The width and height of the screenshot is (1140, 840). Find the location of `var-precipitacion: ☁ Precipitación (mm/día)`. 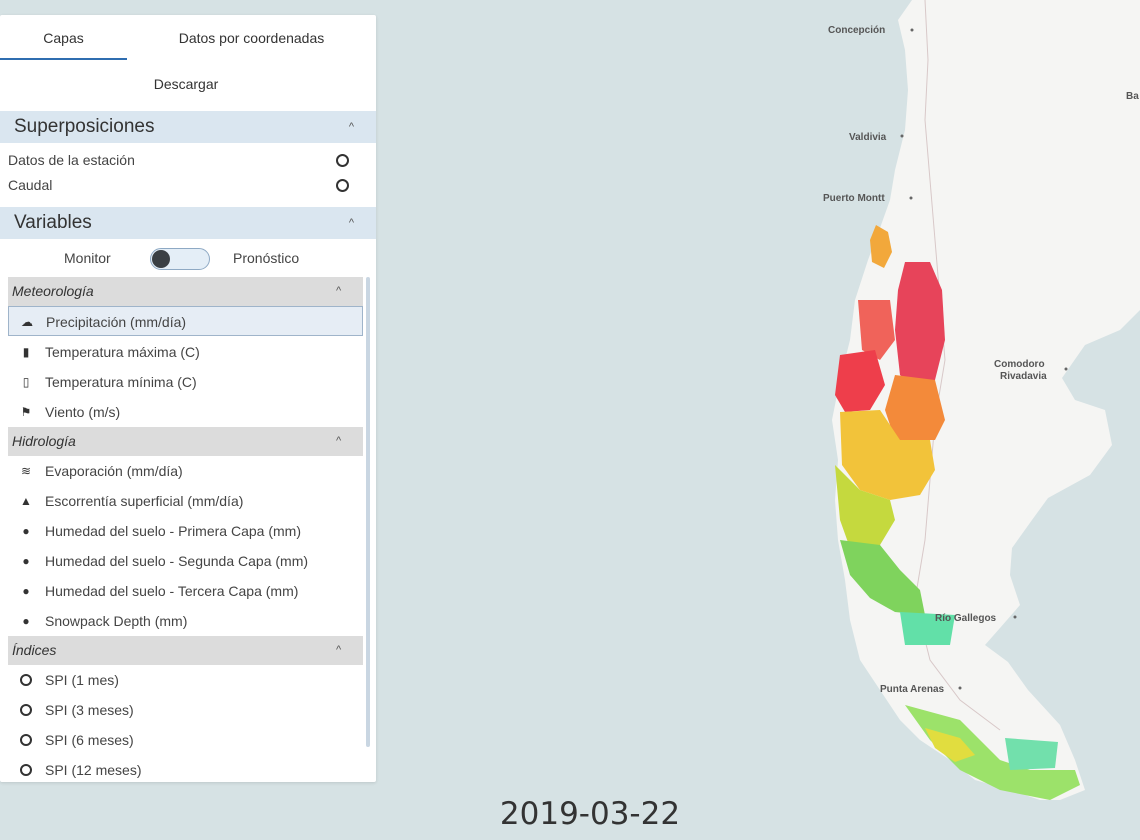

var-precipitacion: ☁ Precipitación (mm/día) is located at coordinates (185, 321).